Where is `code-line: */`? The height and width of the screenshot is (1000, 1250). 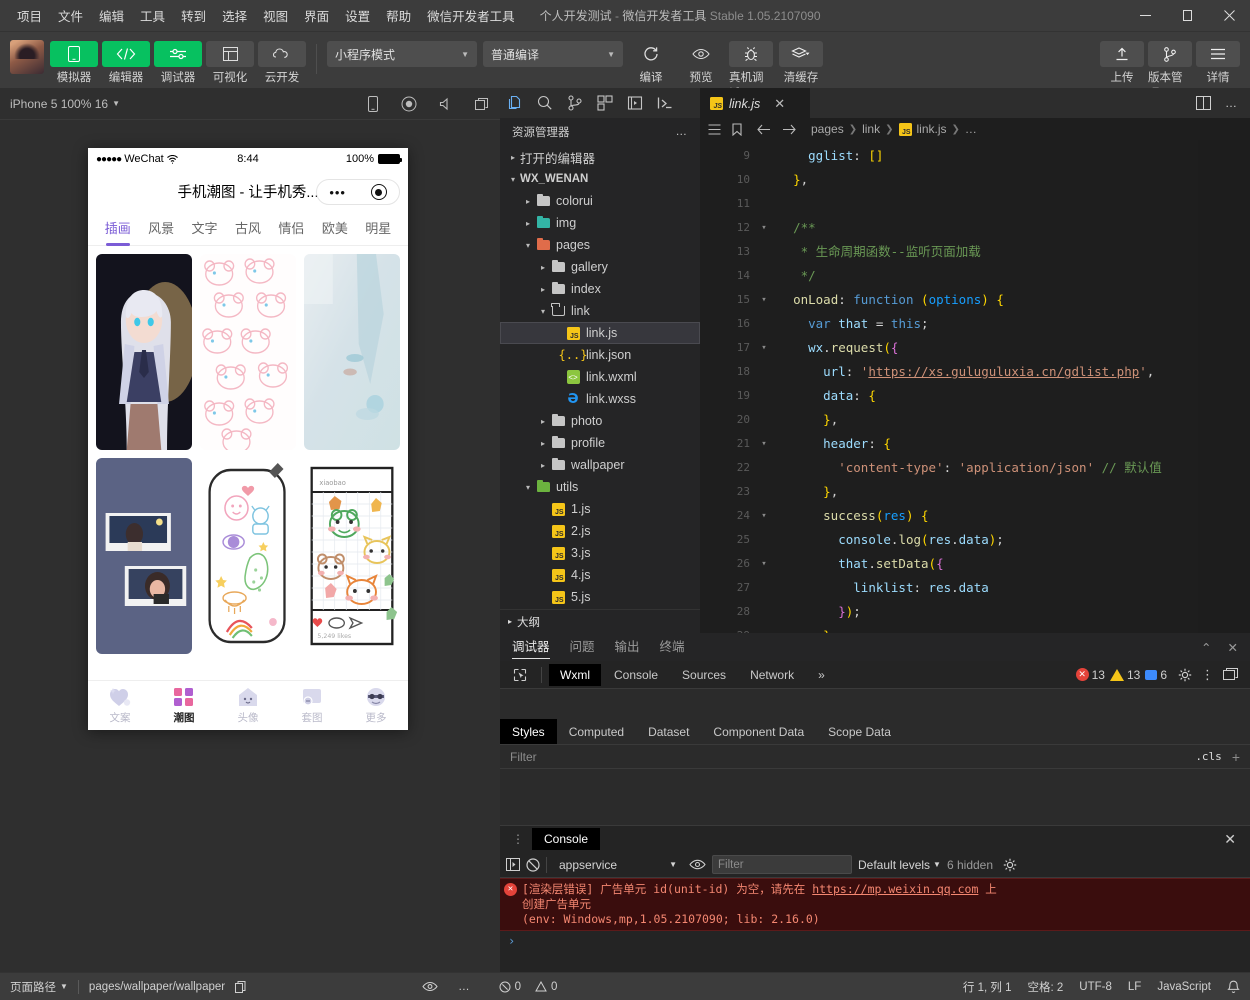 code-line: */ is located at coordinates (1014, 276).